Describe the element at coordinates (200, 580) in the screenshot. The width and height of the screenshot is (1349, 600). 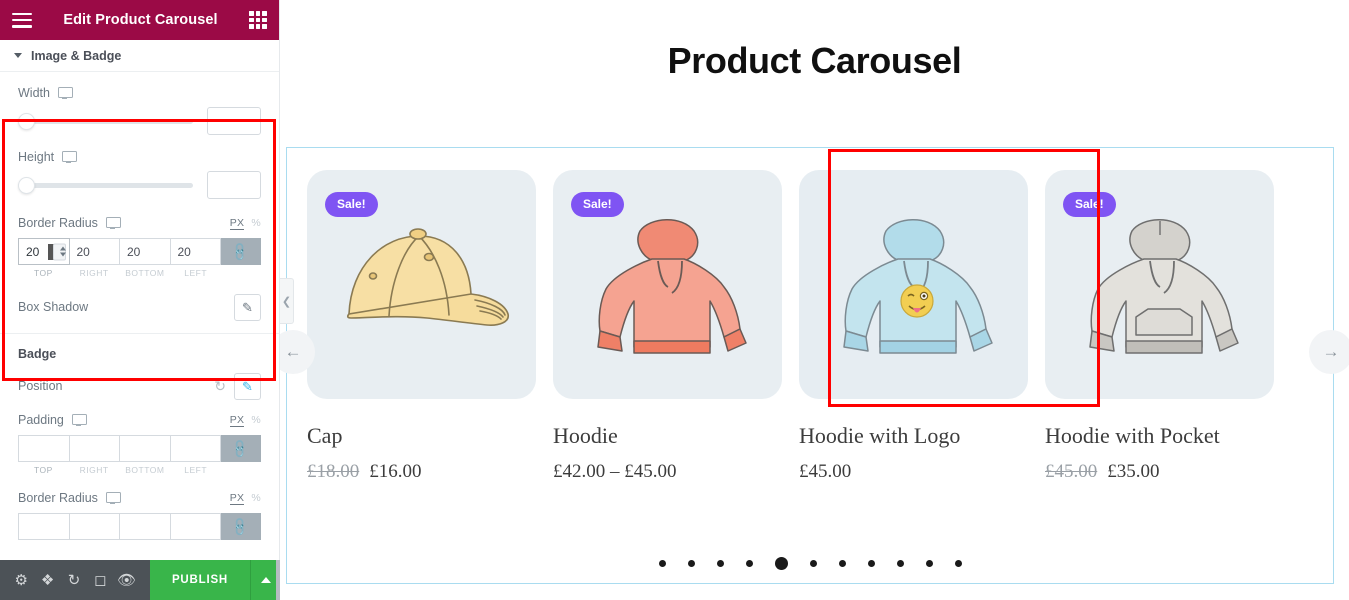
I see `publish-button: PUBLISH` at that location.